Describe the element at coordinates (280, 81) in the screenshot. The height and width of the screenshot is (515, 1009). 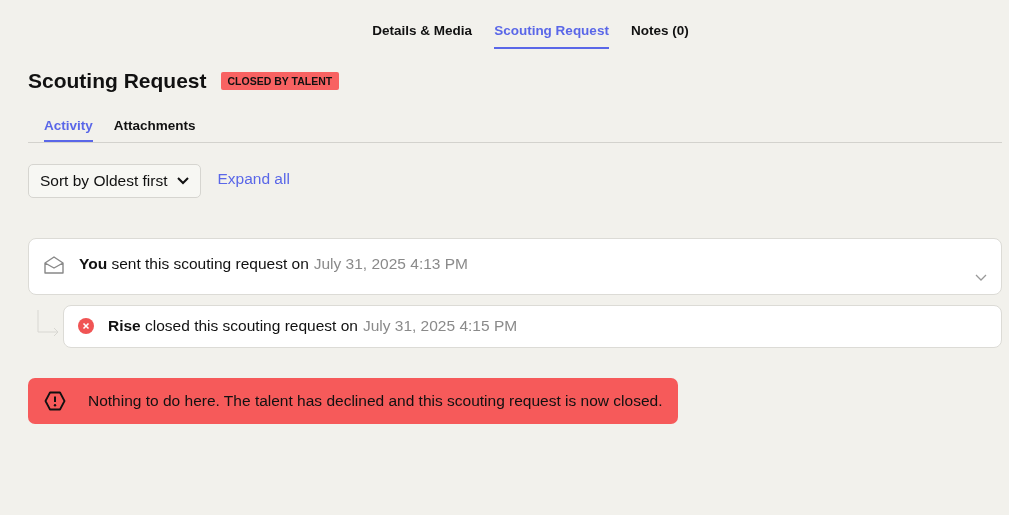
I see `status-badge: CLOSED BY TALENT` at that location.